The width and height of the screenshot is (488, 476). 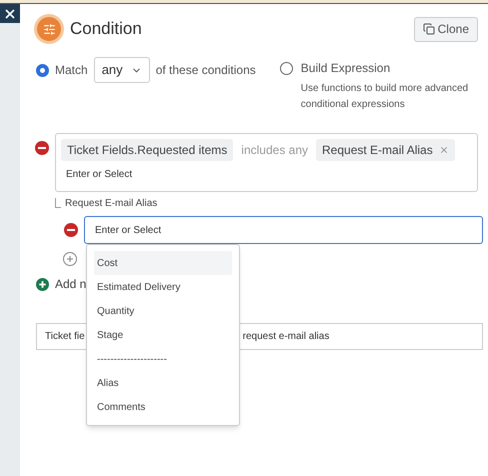 I want to click on field-chip: Ticket Fields.Requested items, so click(x=147, y=150).